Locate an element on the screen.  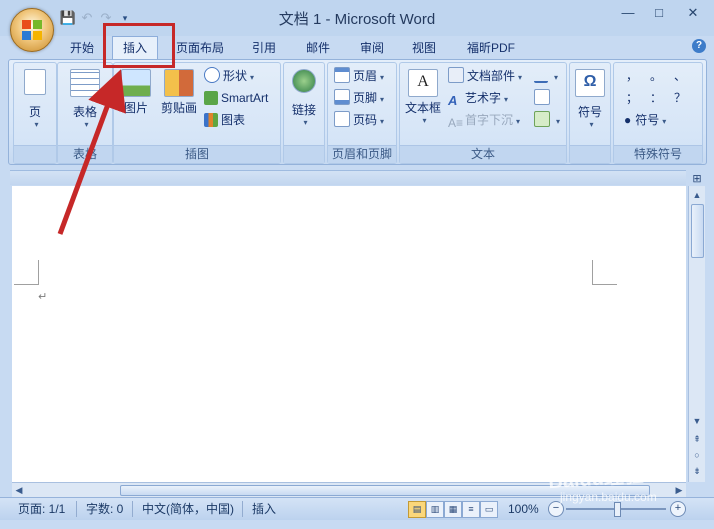
annotation-arrow is located at coordinates (91, 152).